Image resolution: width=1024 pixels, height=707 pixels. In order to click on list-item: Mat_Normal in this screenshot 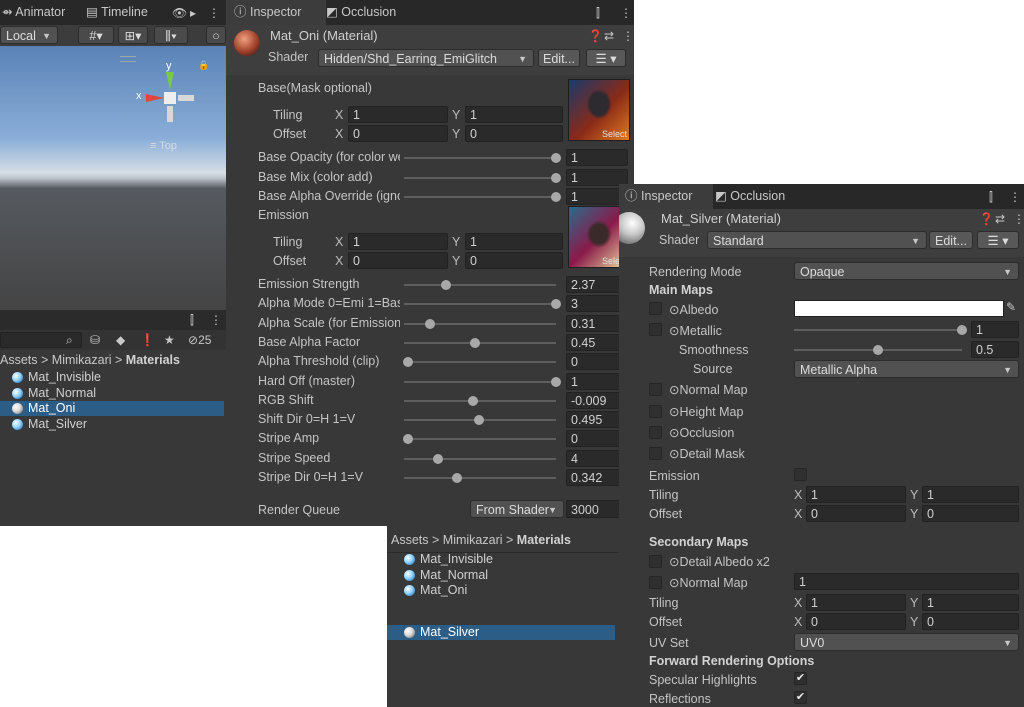, I will do `click(112, 393)`.